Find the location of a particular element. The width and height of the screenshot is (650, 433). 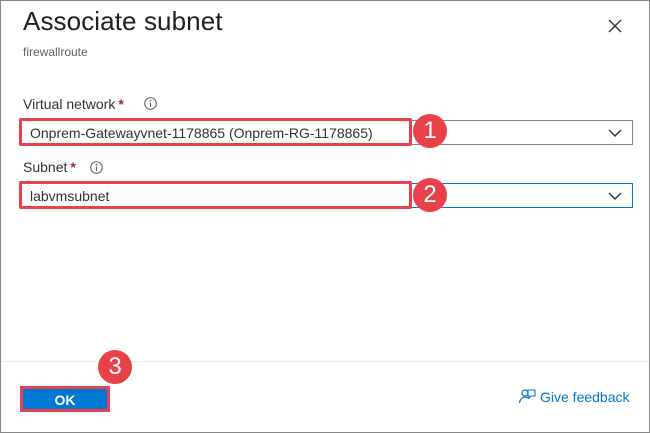

give-feedback-label: Give feedback is located at coordinates (585, 397).